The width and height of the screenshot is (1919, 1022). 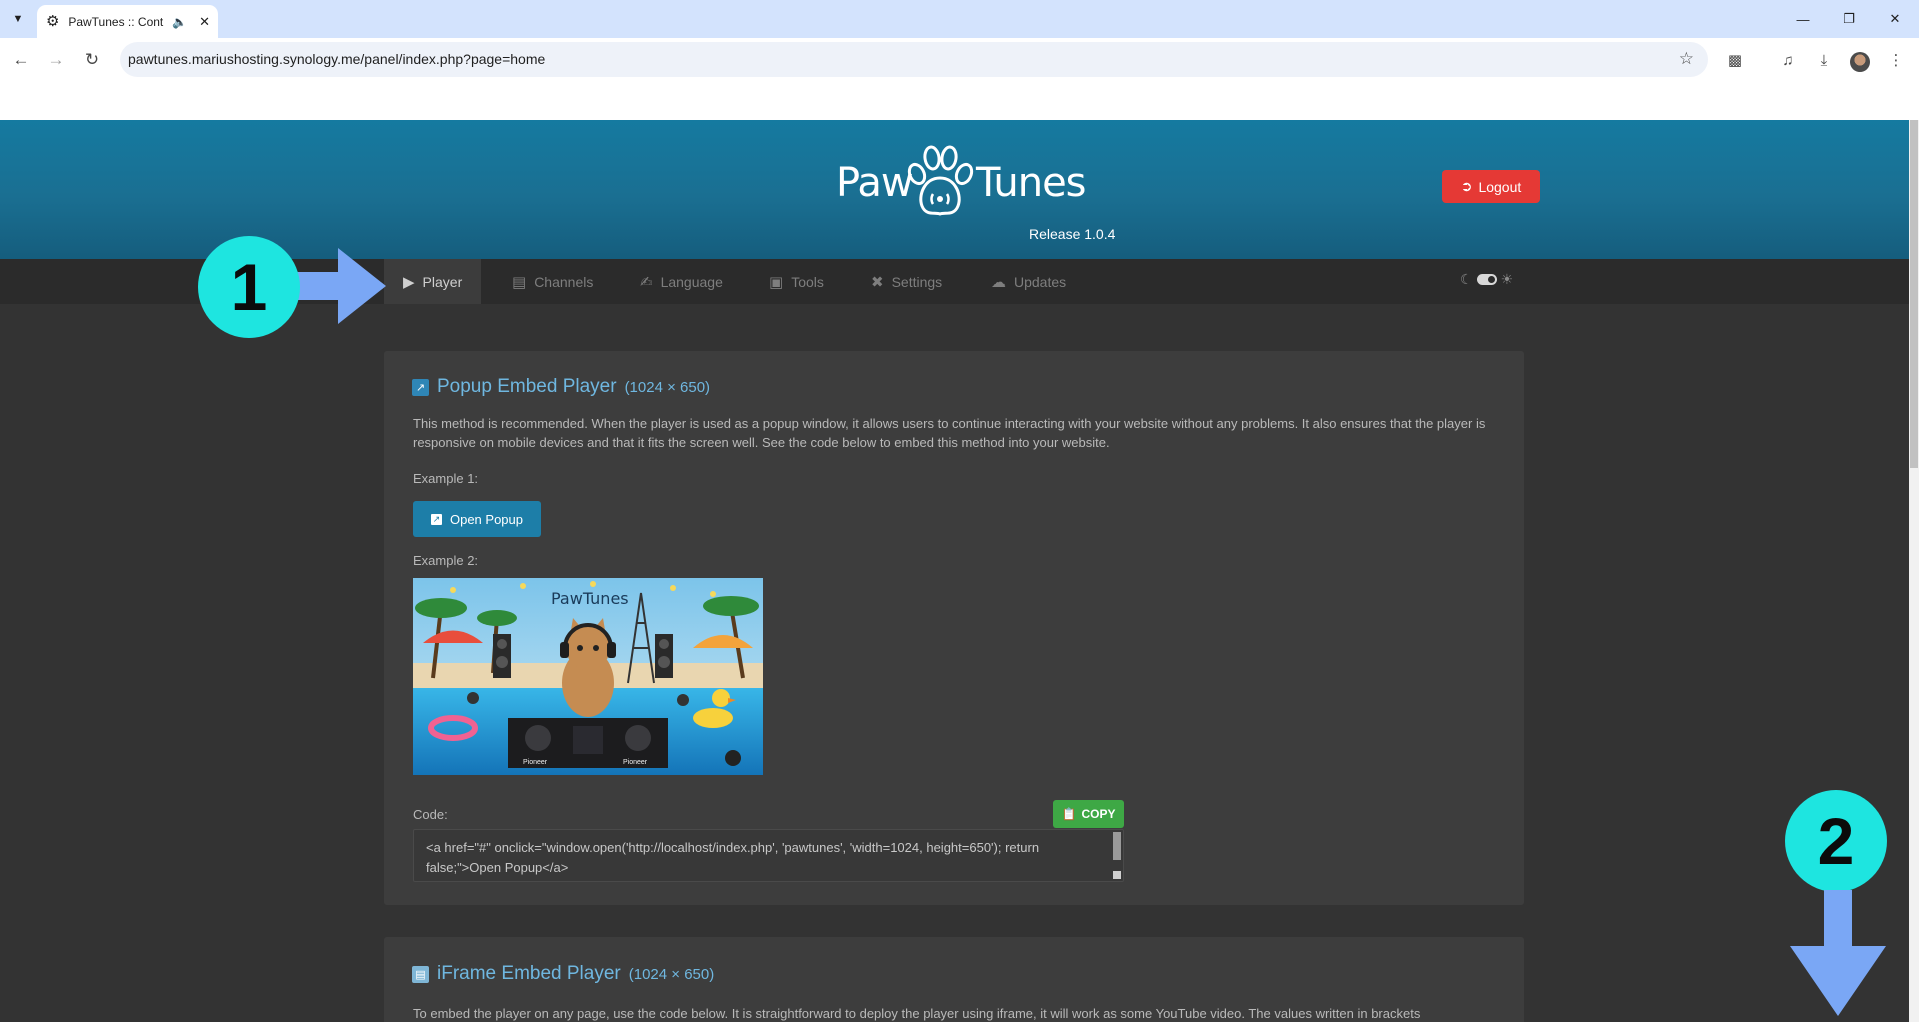 What do you see at coordinates (1824, 60) in the screenshot?
I see `downloads-icon: ⤓` at bounding box center [1824, 60].